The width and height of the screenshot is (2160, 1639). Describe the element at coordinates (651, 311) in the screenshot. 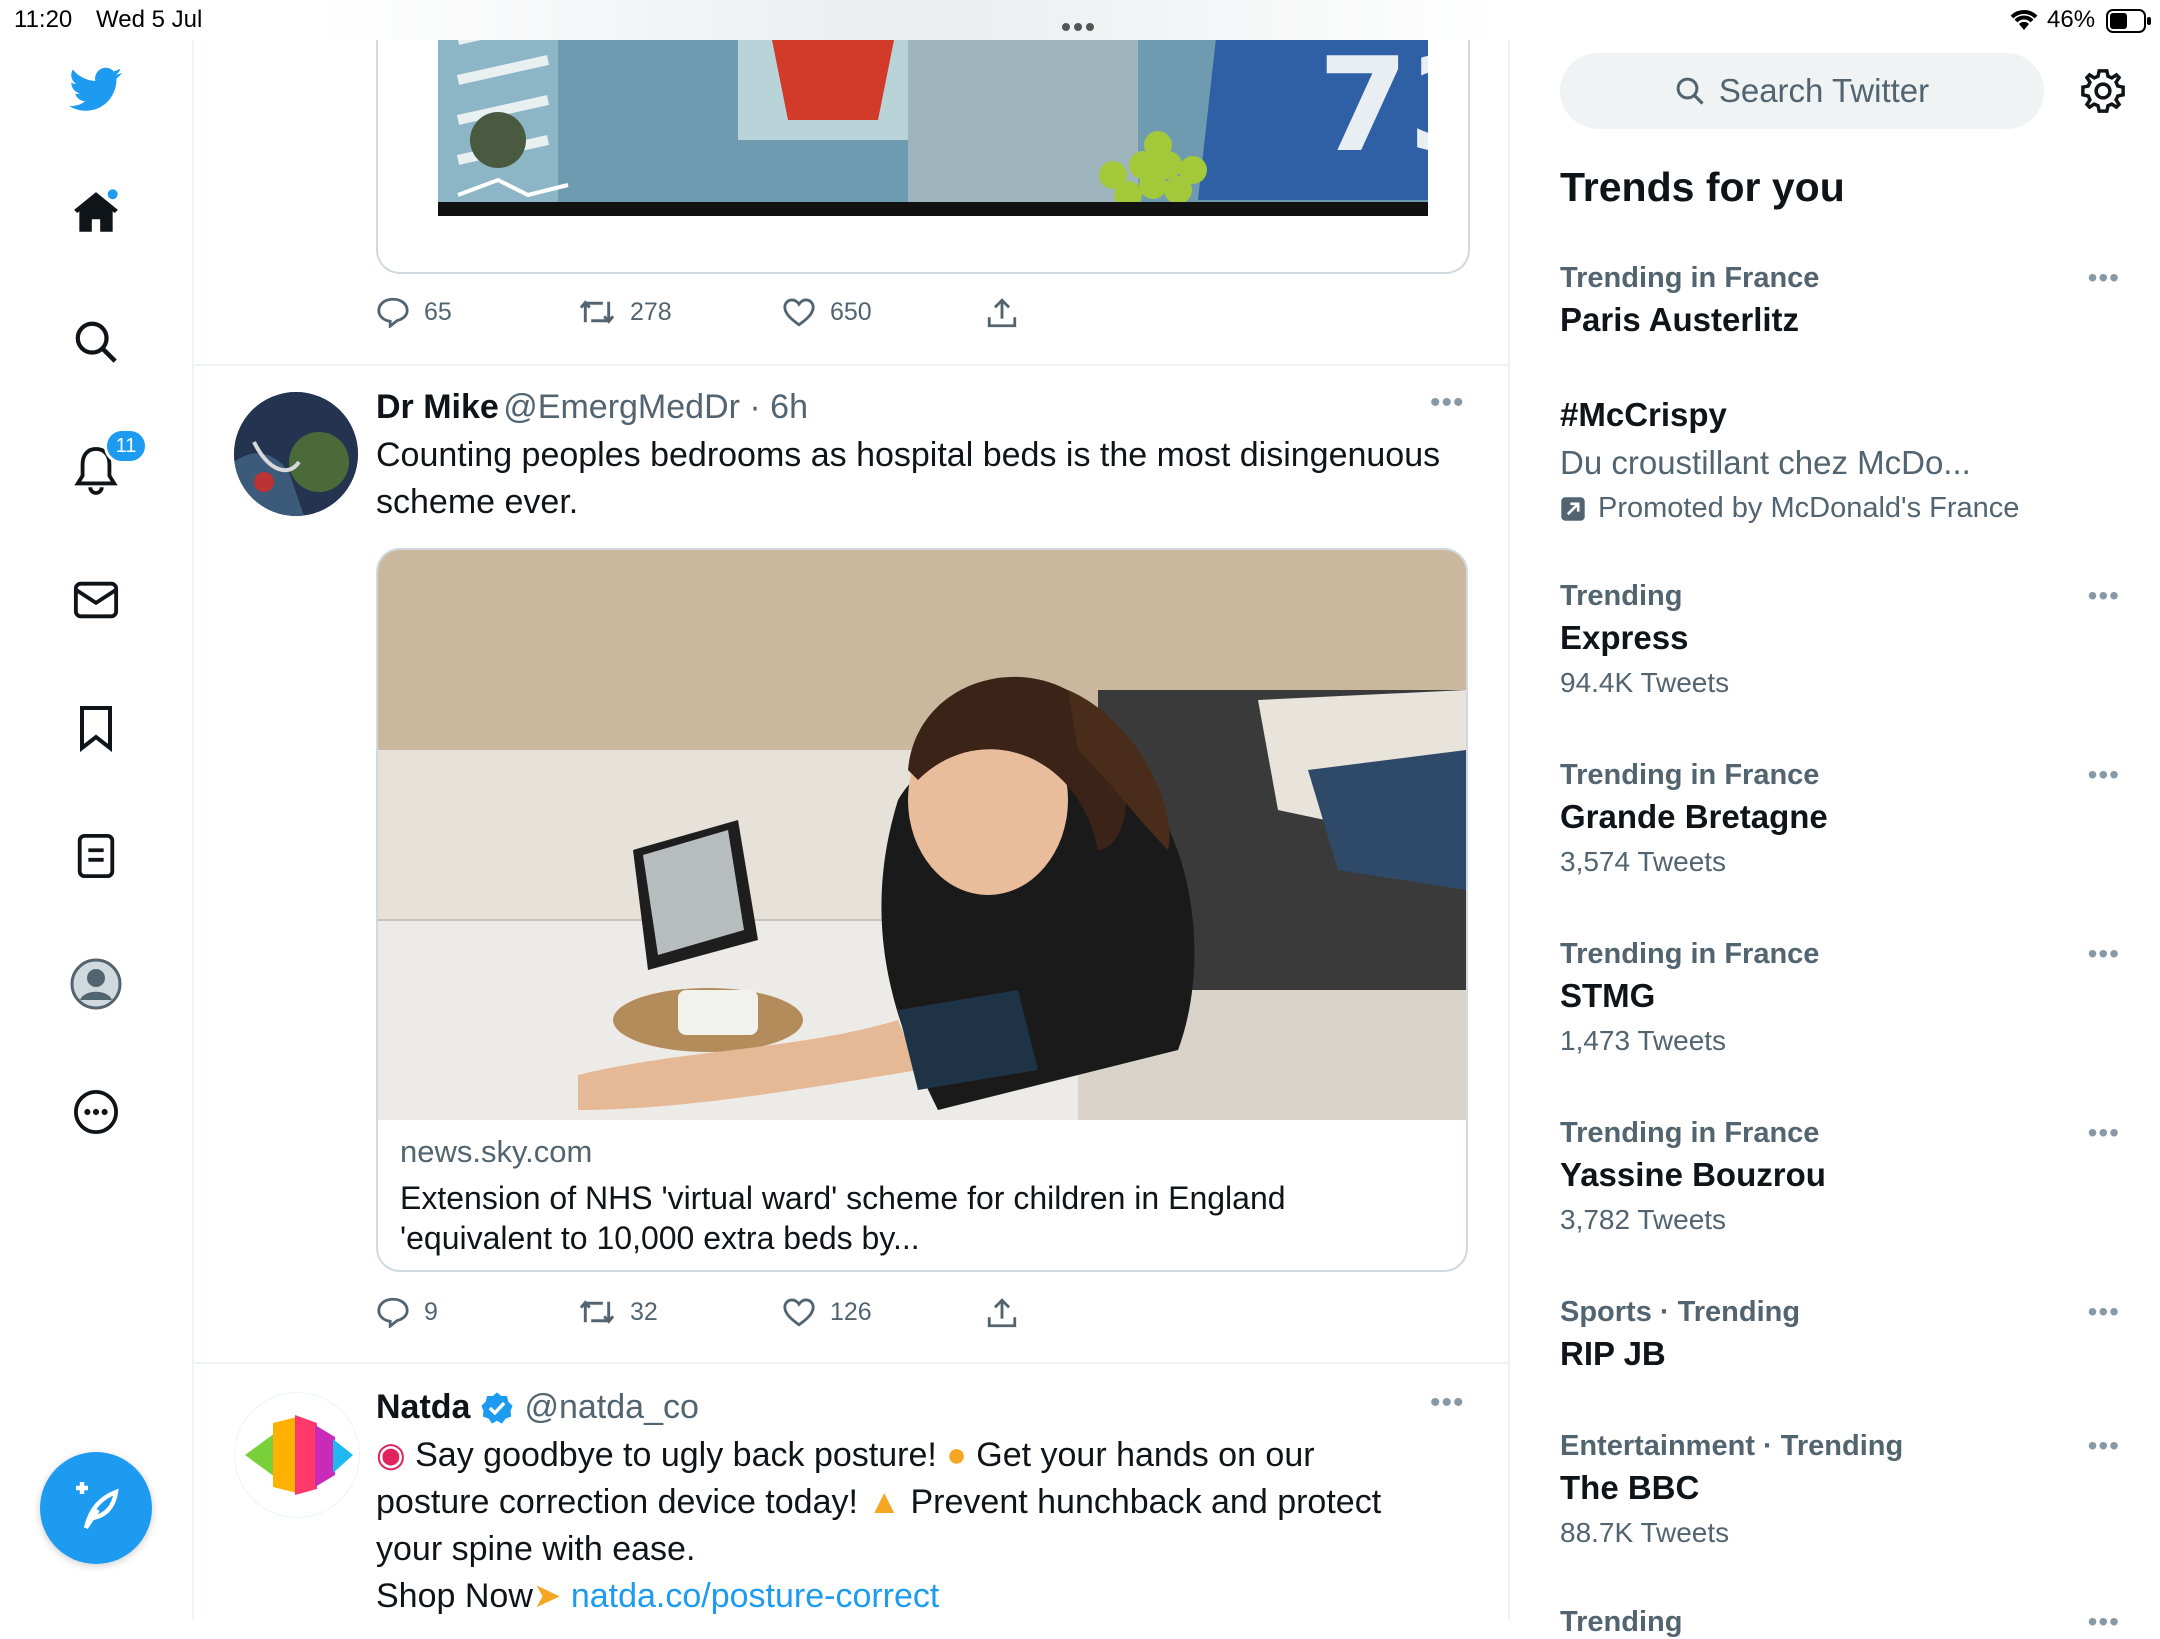

I see `retweet-count: 278` at that location.